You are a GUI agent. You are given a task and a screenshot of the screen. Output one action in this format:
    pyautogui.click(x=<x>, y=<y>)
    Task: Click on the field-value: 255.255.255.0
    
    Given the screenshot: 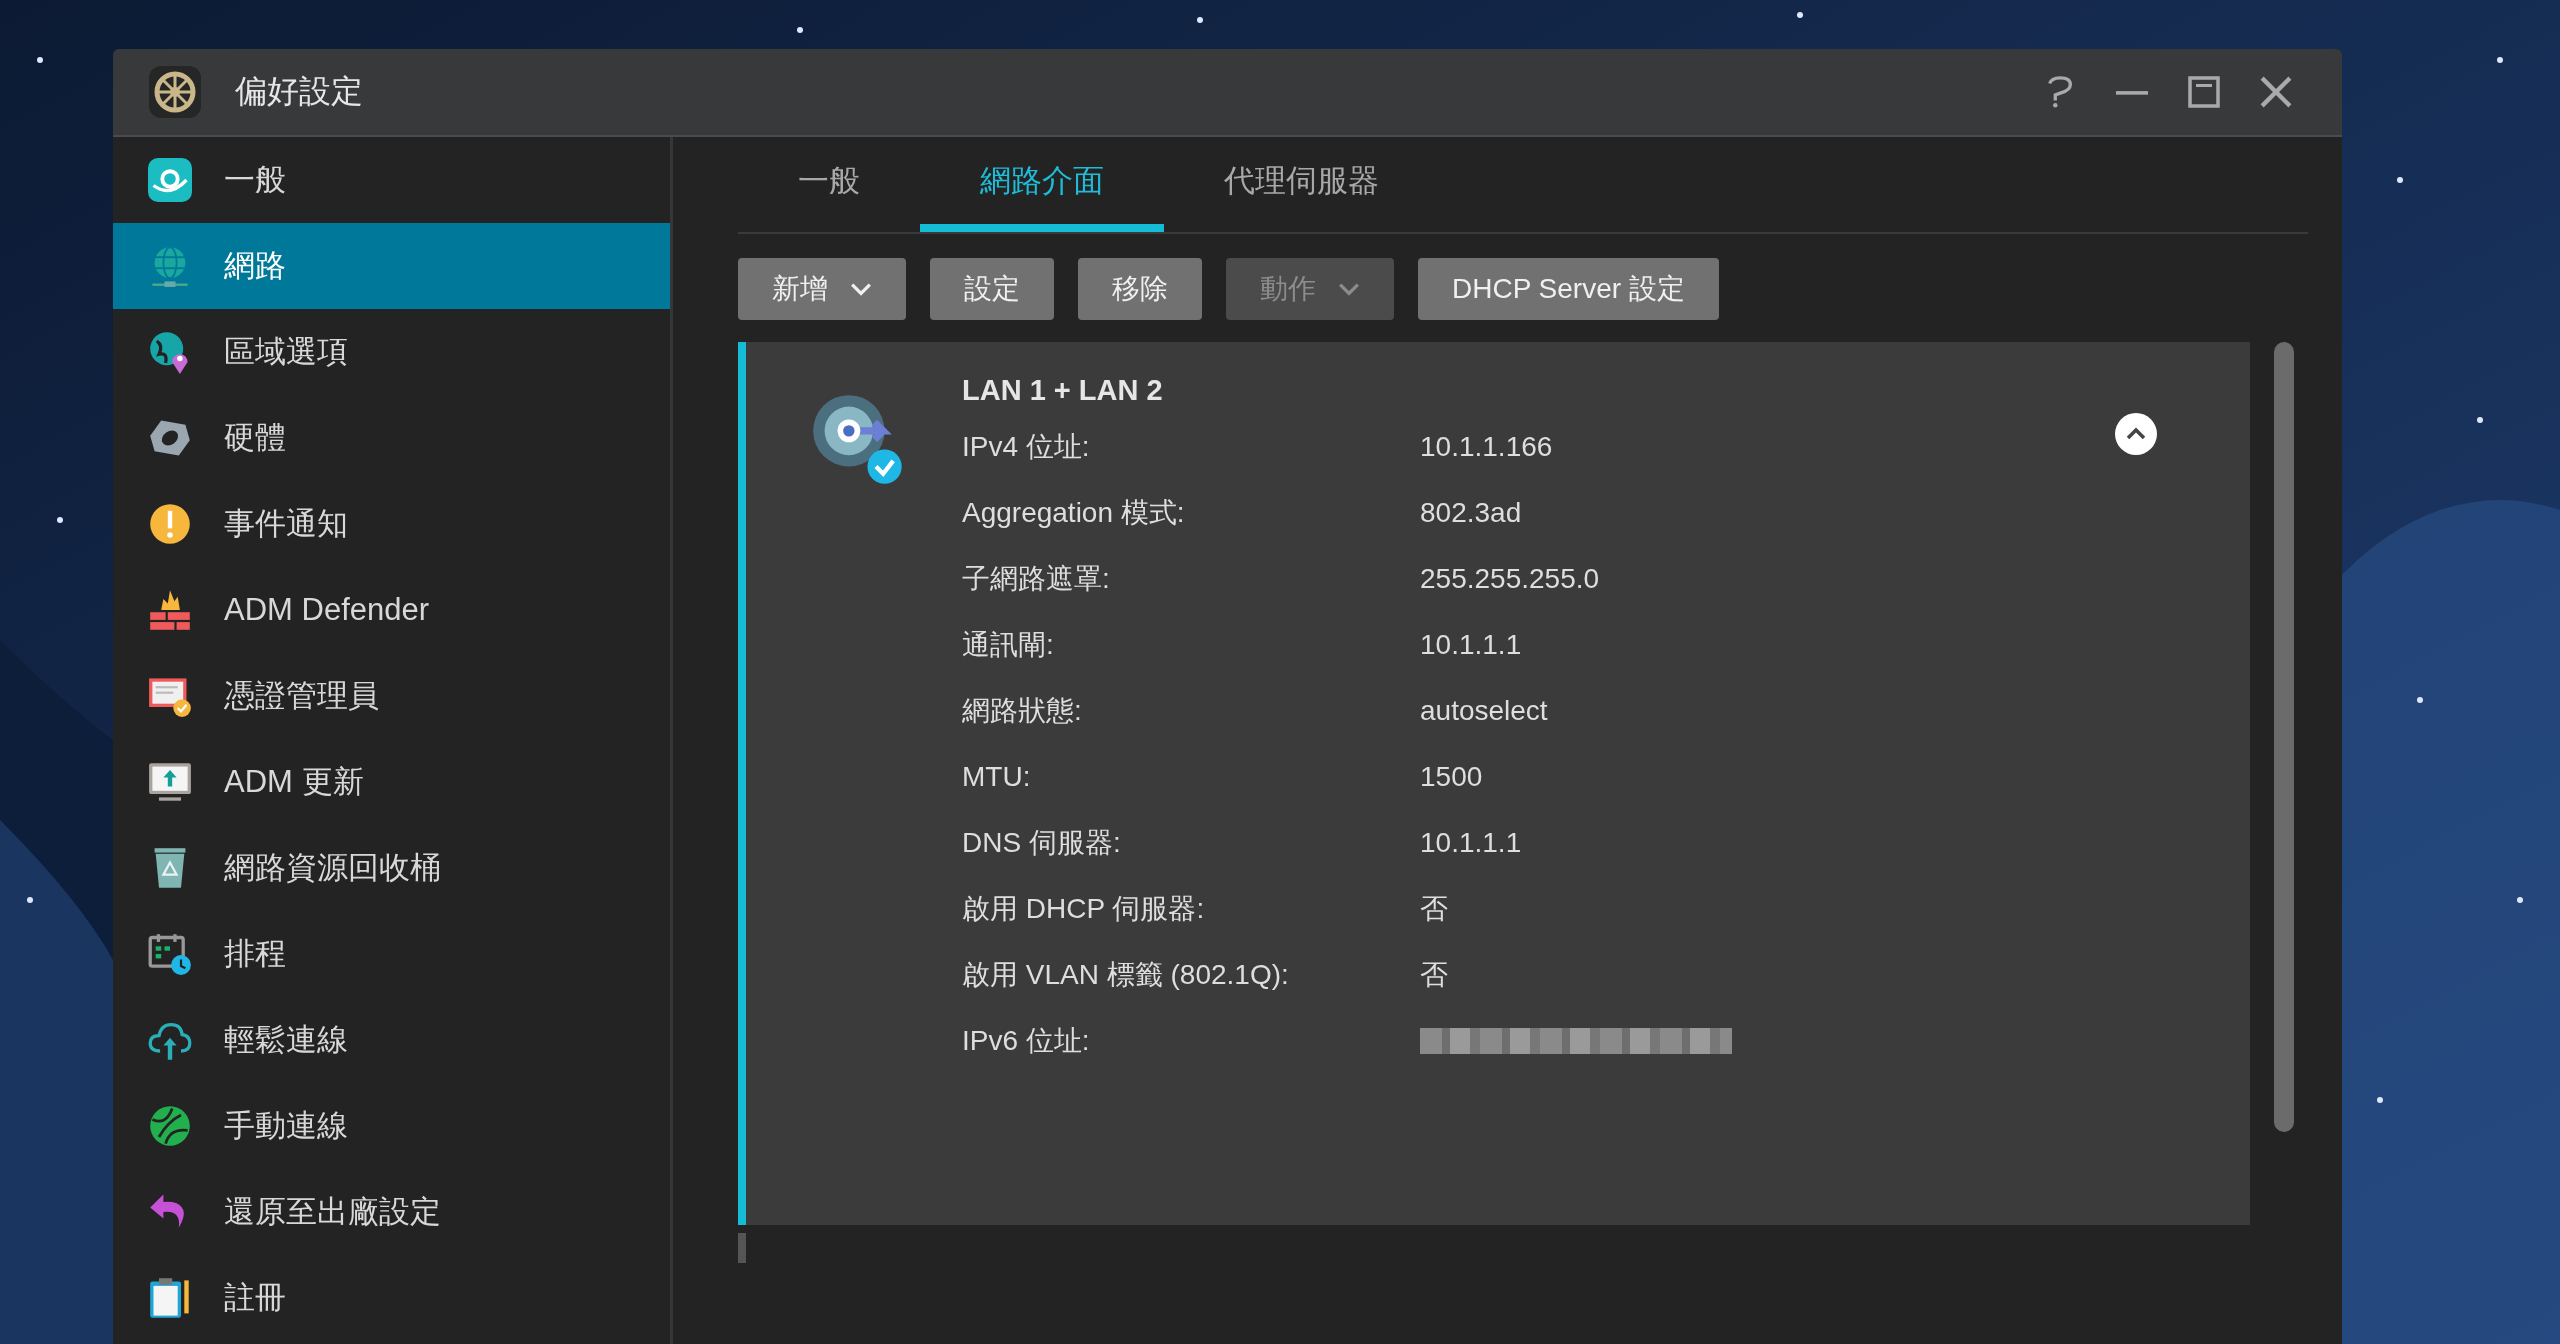 What is the action you would take?
    pyautogui.click(x=1510, y=579)
    